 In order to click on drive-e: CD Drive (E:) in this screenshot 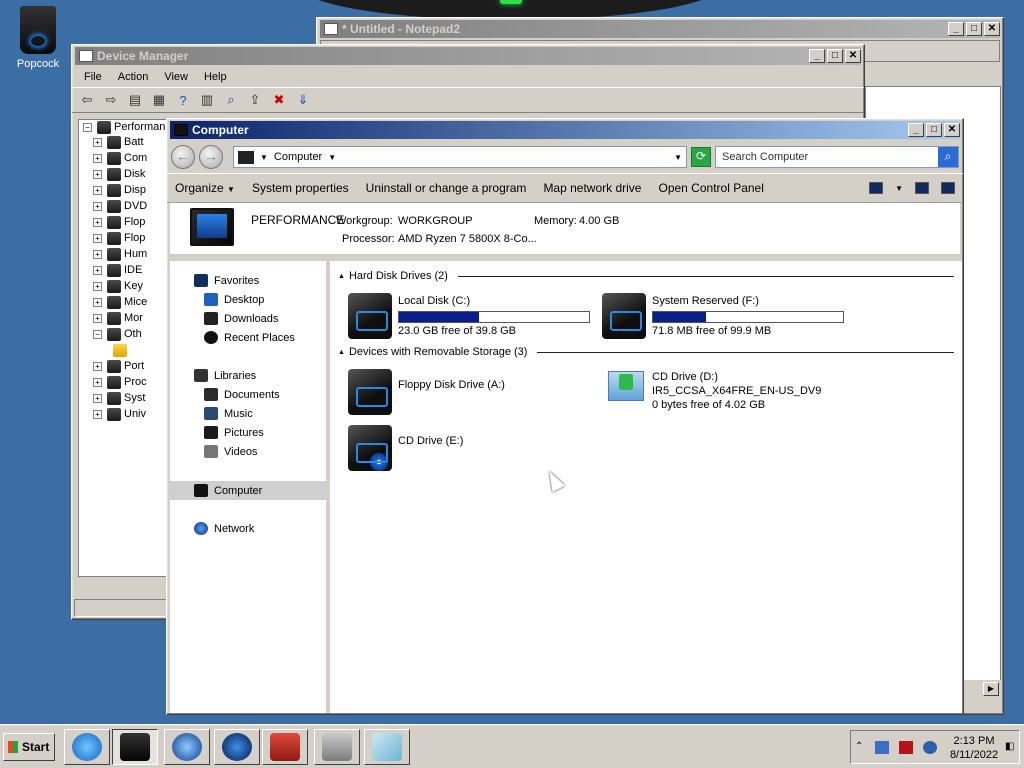, I will do `click(468, 448)`.